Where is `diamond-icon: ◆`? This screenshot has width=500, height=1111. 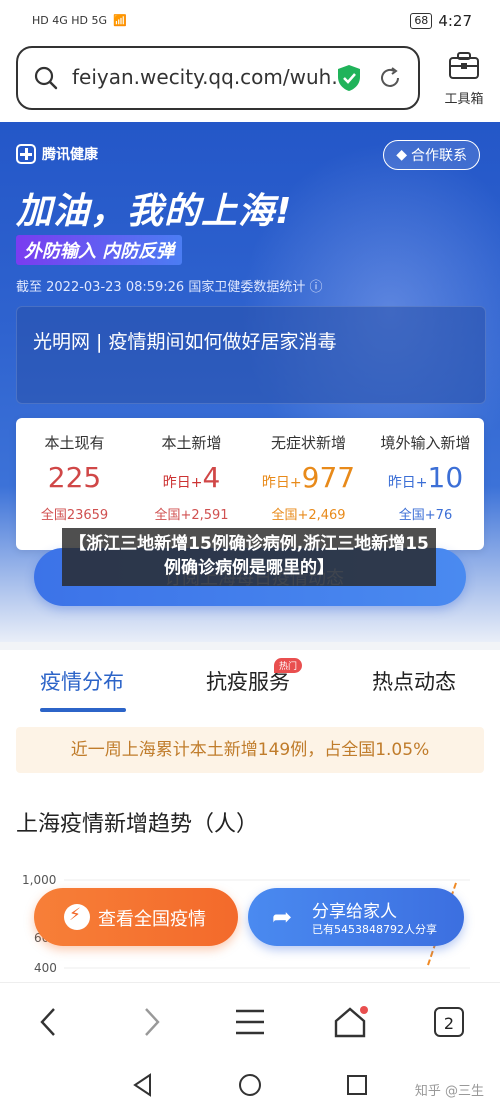 diamond-icon: ◆ is located at coordinates (401, 155).